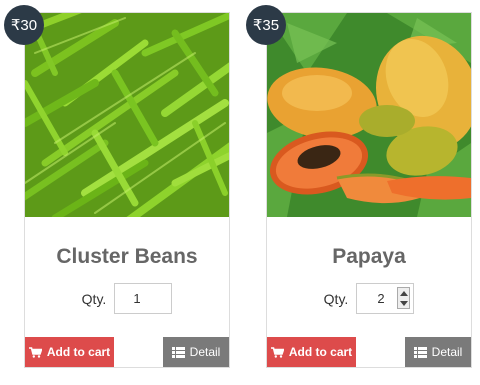  I want to click on price-badge: ₹35, so click(266, 25).